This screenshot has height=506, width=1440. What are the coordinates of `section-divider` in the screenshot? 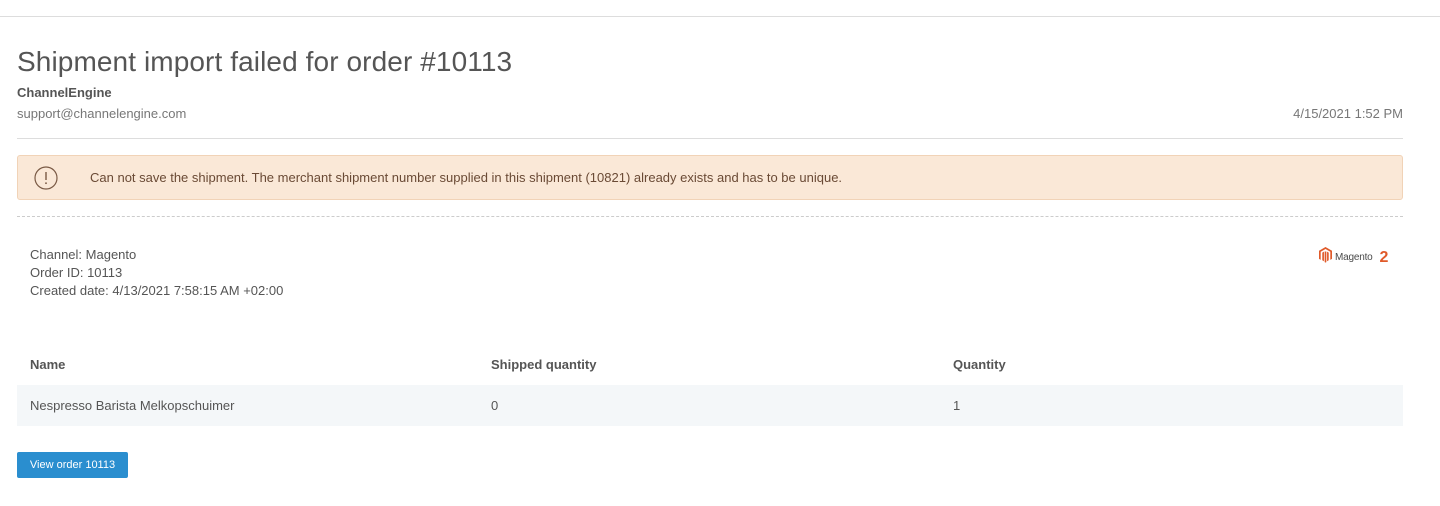 It's located at (710, 216).